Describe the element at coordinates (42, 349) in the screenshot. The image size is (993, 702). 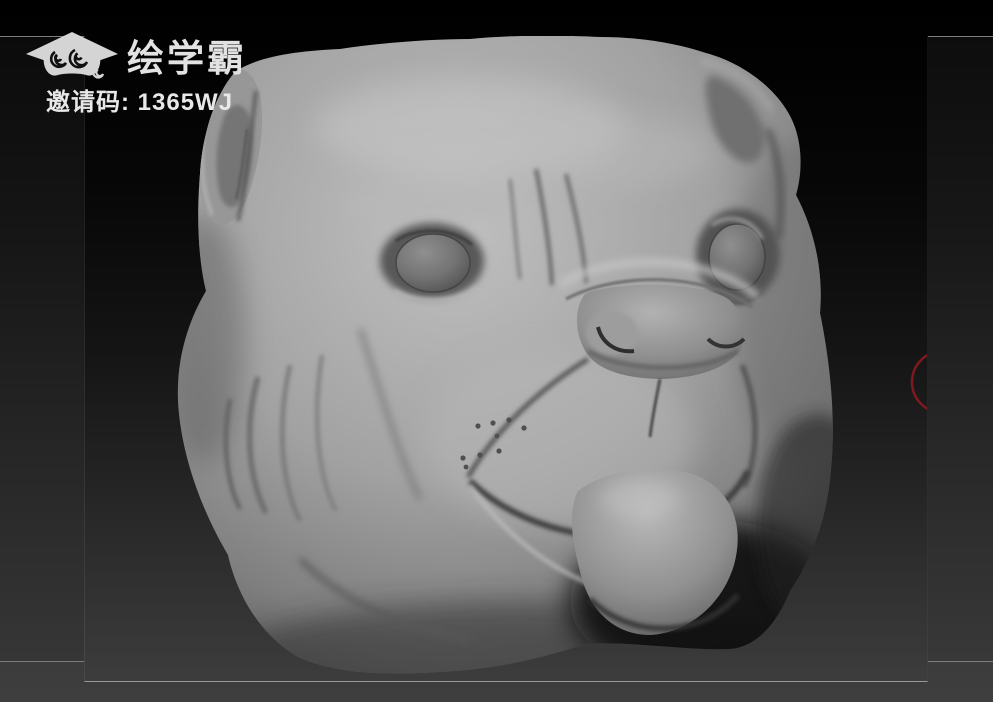
I see `left-tray-strip` at that location.